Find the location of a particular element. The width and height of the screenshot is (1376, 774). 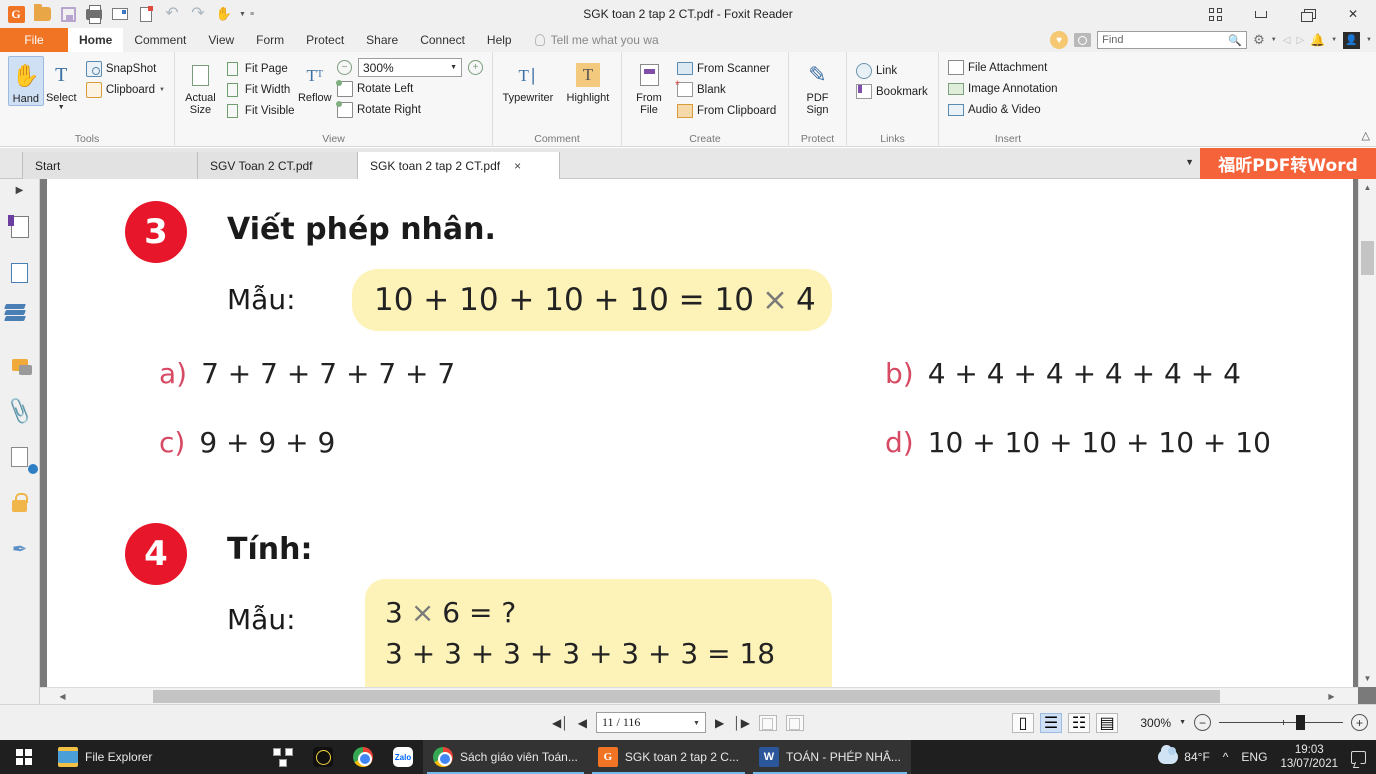

sidebar-item-bookmarks is located at coordinates (20, 227).